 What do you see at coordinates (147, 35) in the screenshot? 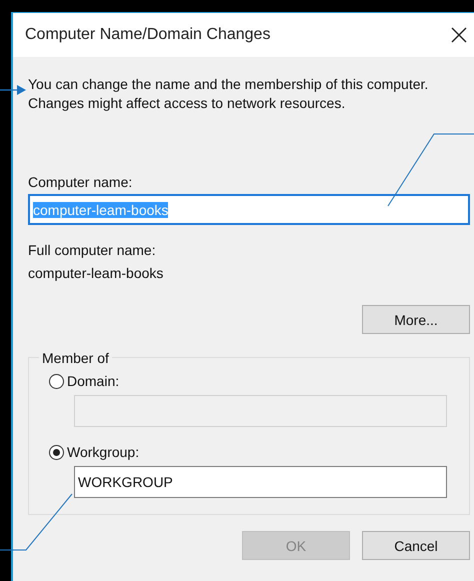
I see `window-title: Computer Name/Domain Changes` at bounding box center [147, 35].